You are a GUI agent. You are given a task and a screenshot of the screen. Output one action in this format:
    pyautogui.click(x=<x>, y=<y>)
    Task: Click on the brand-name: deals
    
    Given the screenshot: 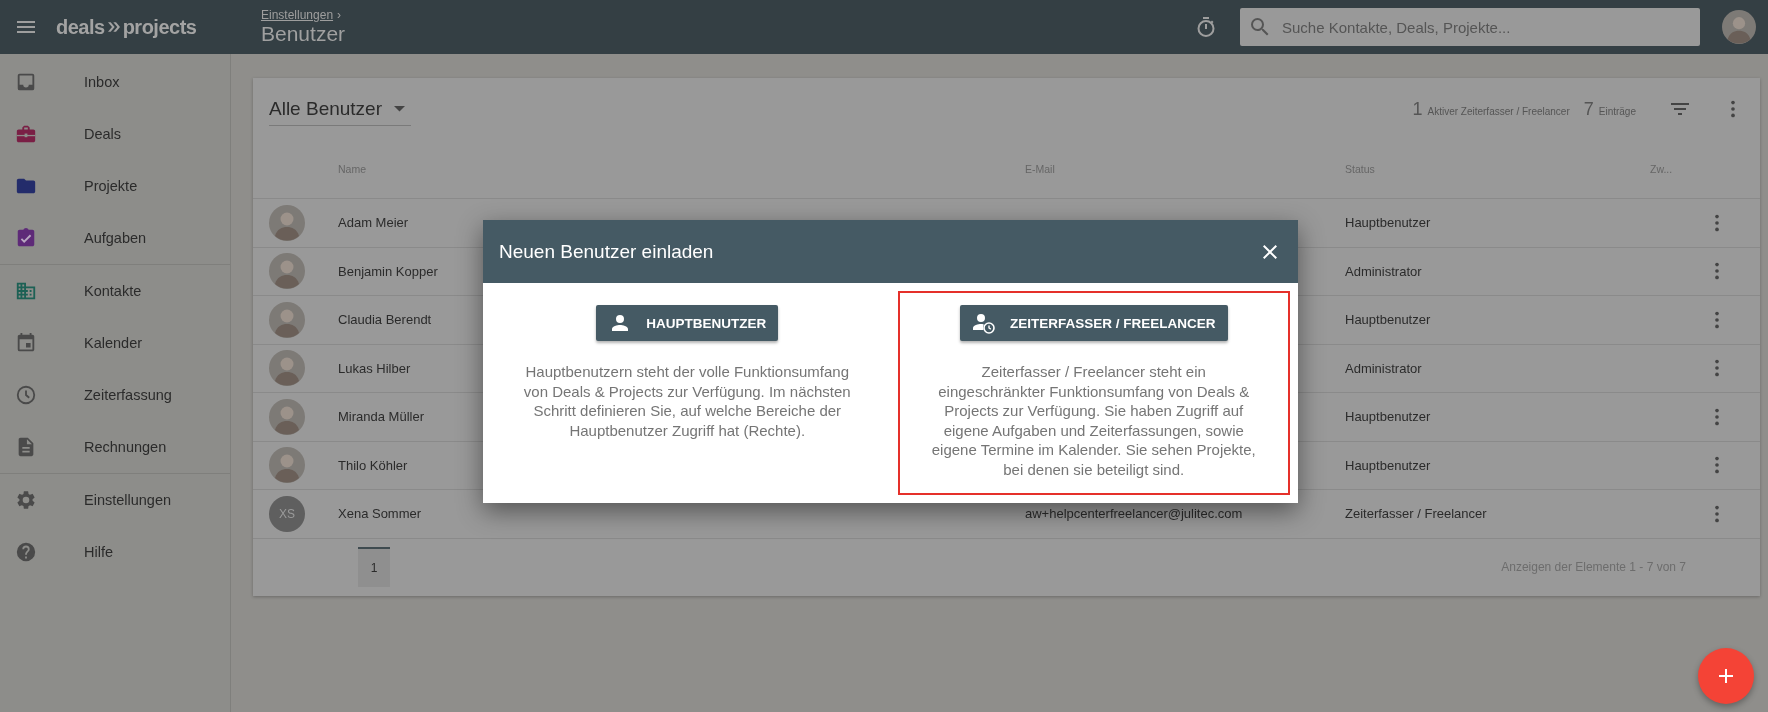 What is the action you would take?
    pyautogui.click(x=80, y=27)
    